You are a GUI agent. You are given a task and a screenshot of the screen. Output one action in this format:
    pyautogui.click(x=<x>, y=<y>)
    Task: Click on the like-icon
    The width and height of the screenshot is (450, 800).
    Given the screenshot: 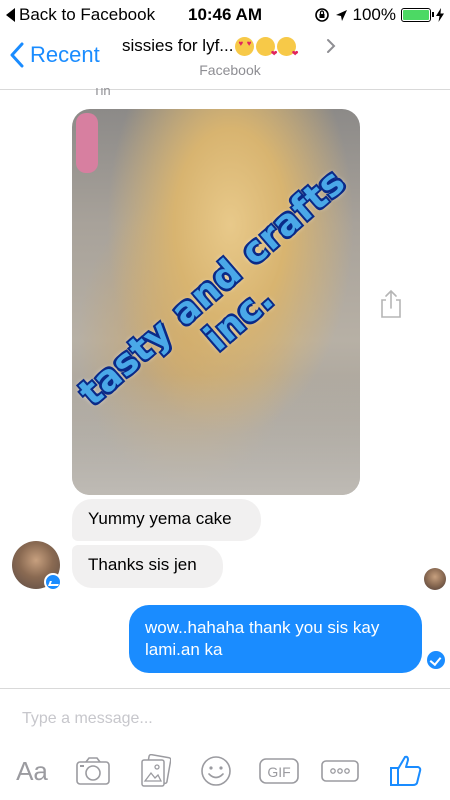 What is the action you would take?
    pyautogui.click(x=406, y=770)
    